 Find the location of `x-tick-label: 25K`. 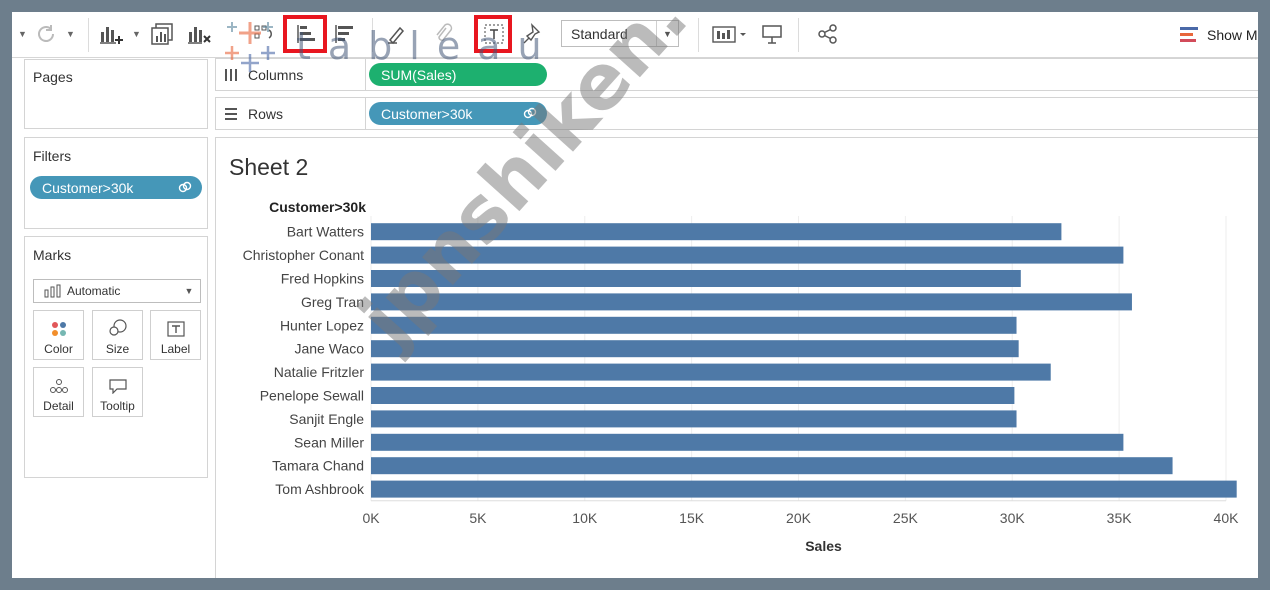

x-tick-label: 25K is located at coordinates (906, 518).